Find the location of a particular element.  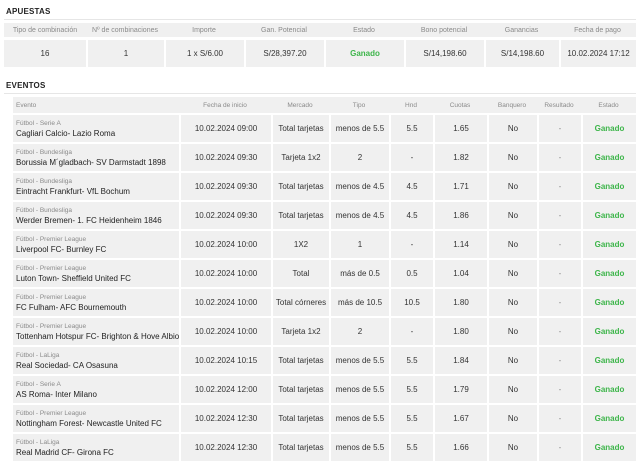

header-banquero: Banquero is located at coordinates (512, 105).